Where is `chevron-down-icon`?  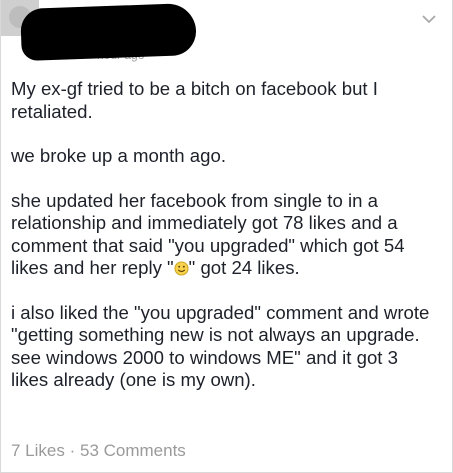 chevron-down-icon is located at coordinates (429, 19).